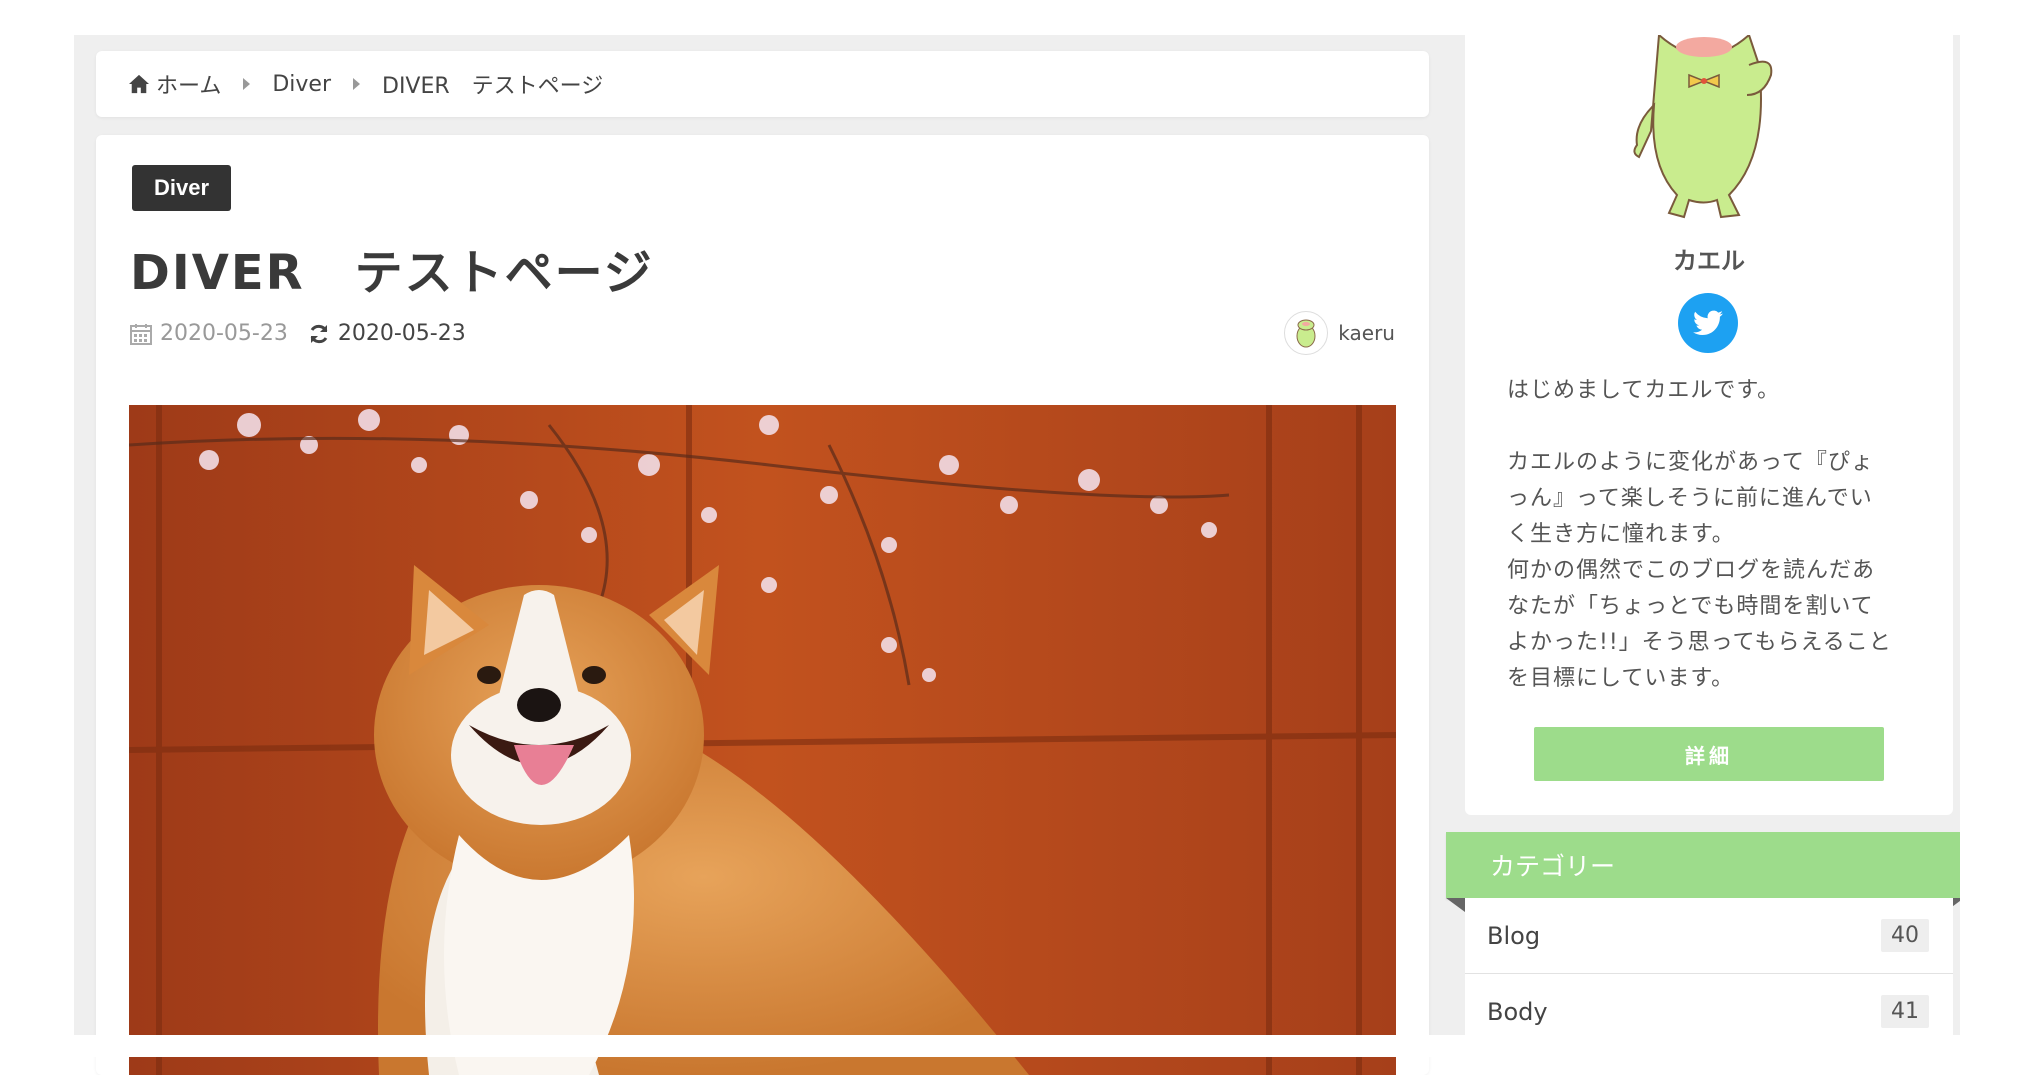 The height and width of the screenshot is (1075, 2028). Describe the element at coordinates (762, 84) in the screenshot. I see `breadcrumb: ホーム Diver DIVER テストページ` at that location.